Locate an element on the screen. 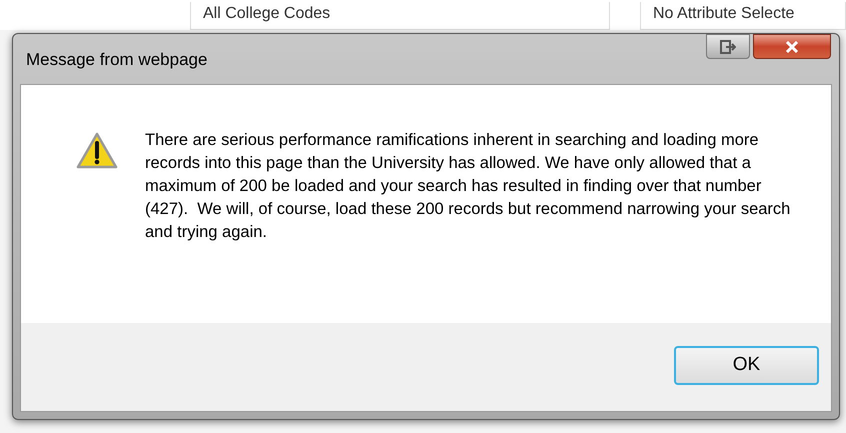  close-icon is located at coordinates (792, 46).